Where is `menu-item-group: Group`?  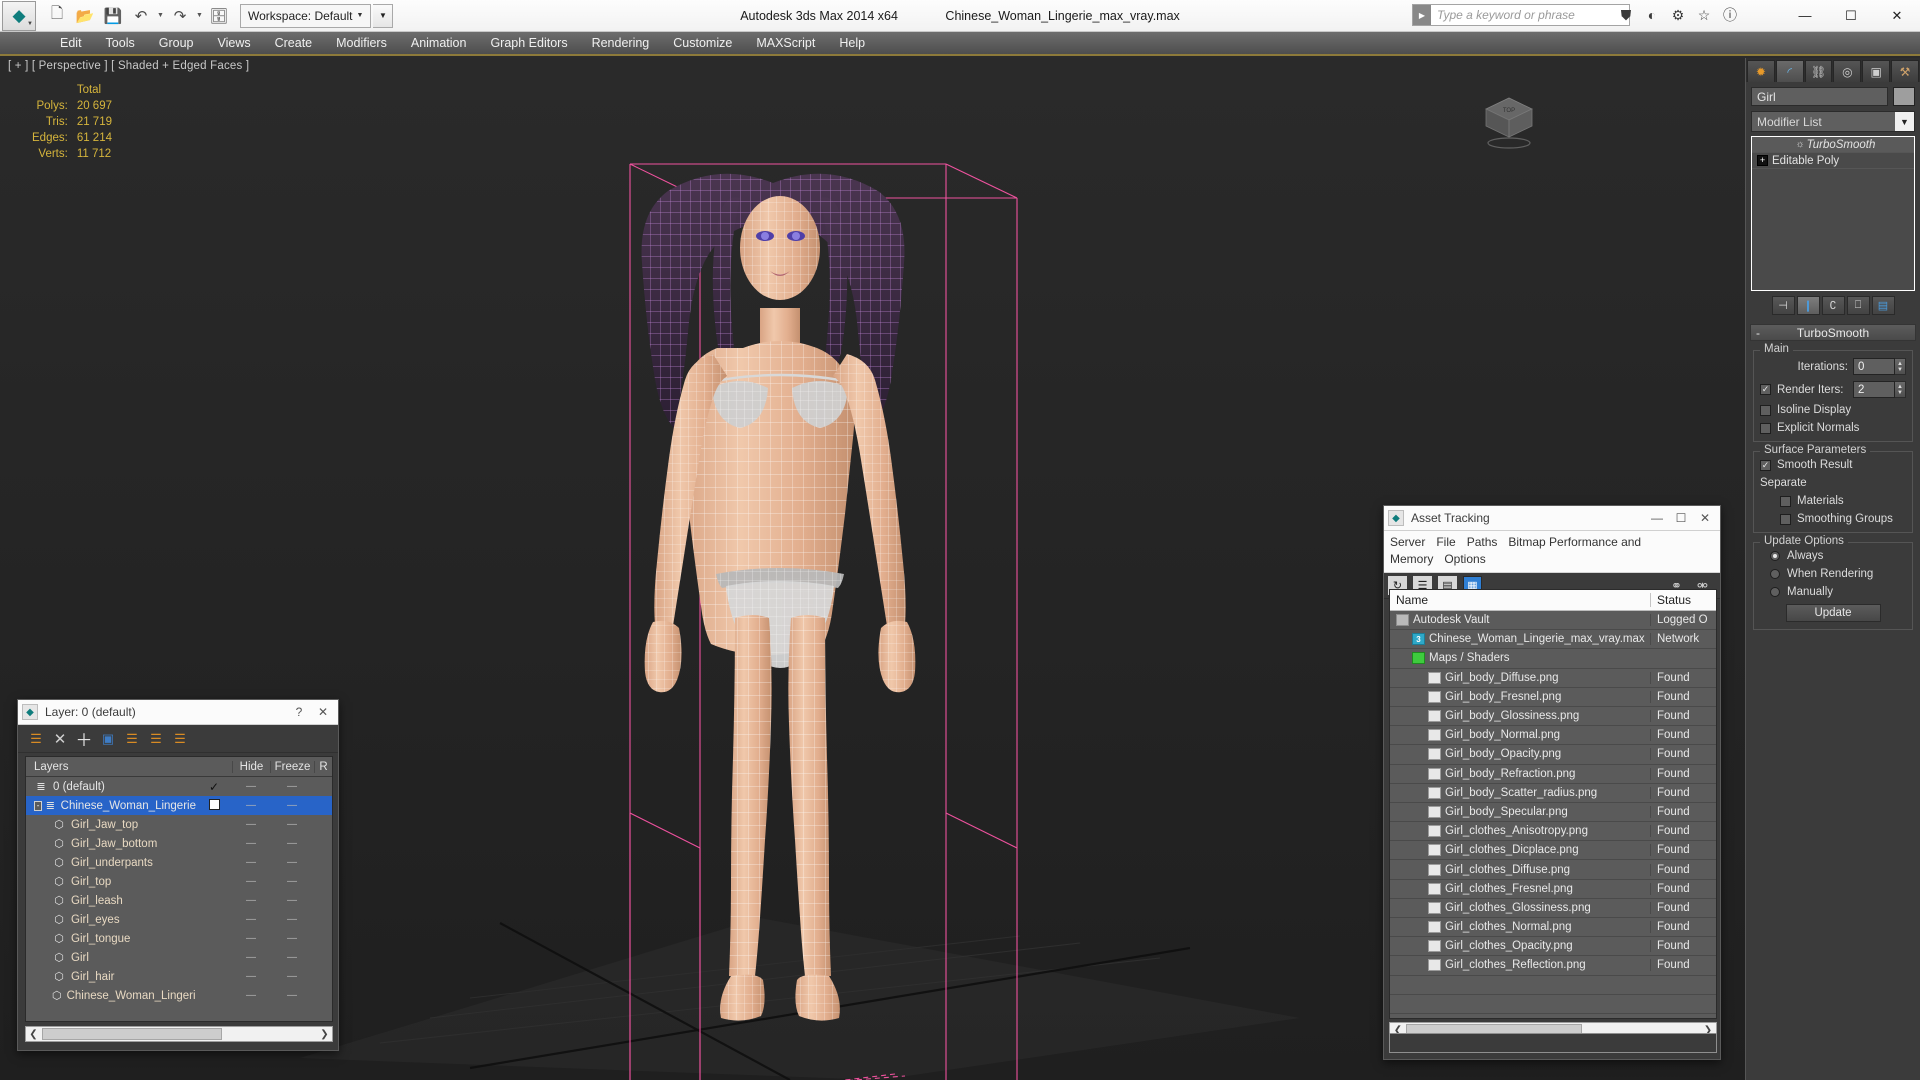
menu-item-group: Group is located at coordinates (176, 43).